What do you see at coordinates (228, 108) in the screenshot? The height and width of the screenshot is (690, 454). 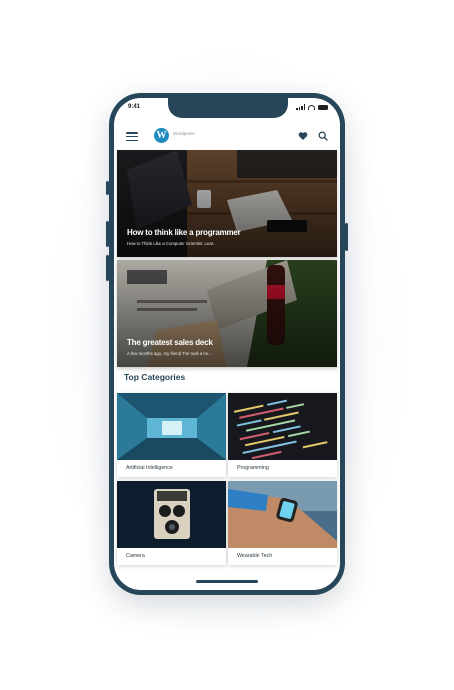 I see `notch` at bounding box center [228, 108].